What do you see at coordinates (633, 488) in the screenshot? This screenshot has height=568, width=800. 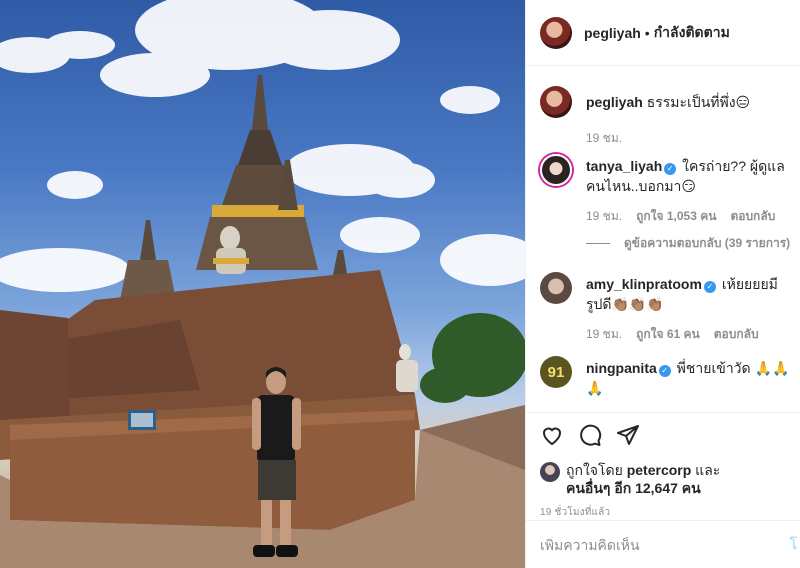 I see `likes-others: คนอื่นๆ อีก 12,647 คน` at bounding box center [633, 488].